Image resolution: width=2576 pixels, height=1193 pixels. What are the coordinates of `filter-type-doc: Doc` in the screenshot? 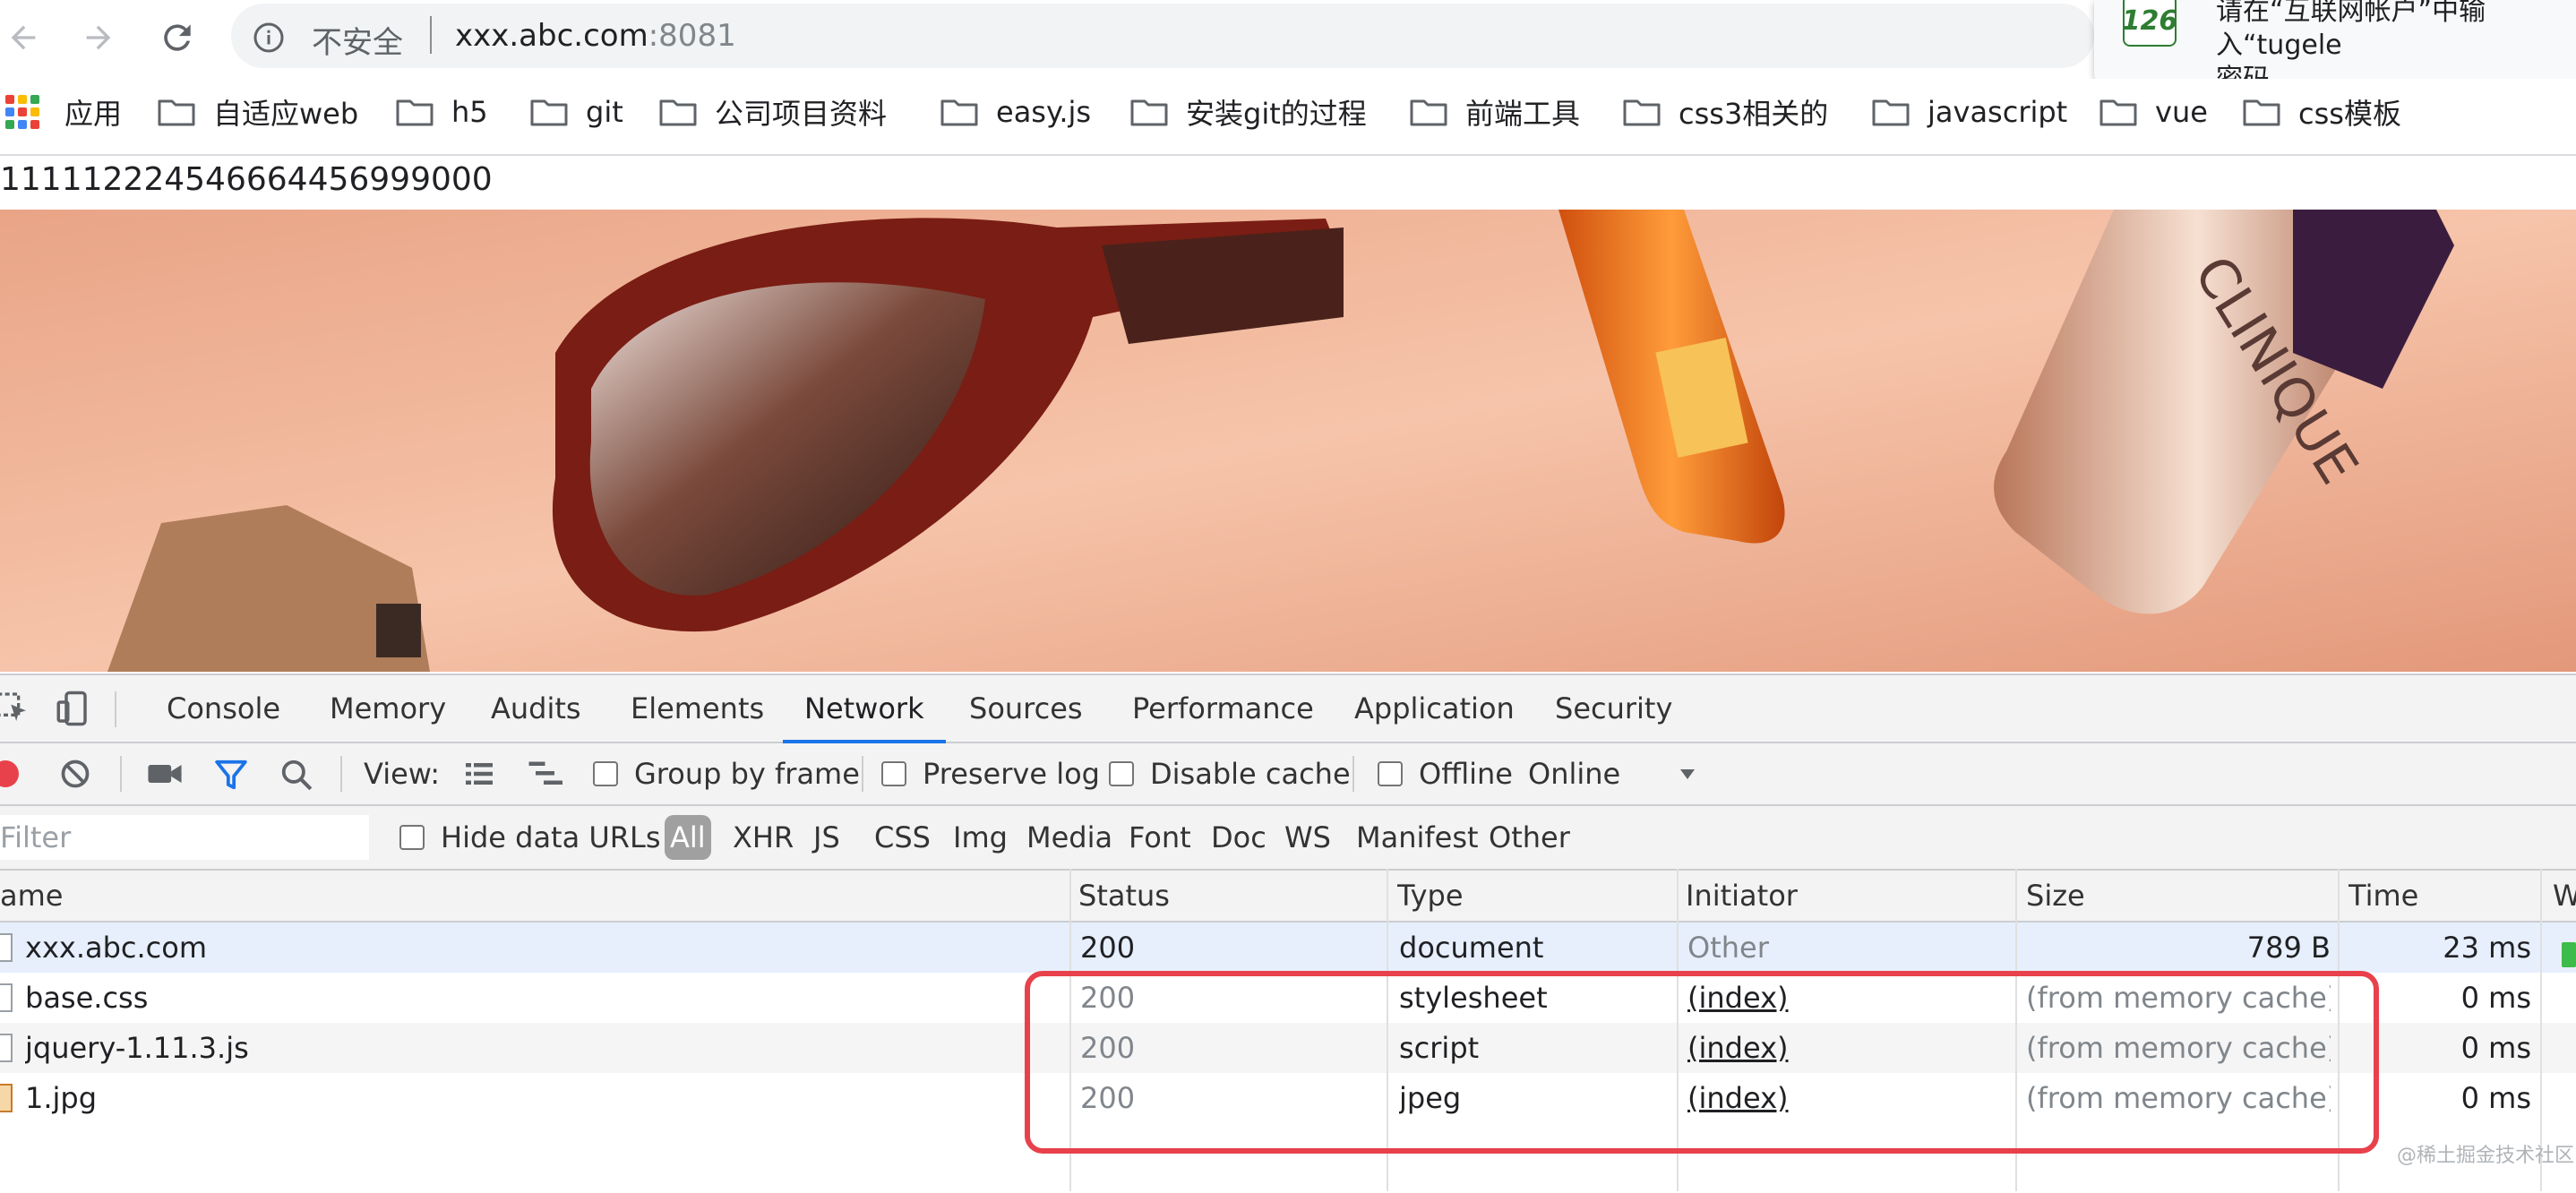 It's located at (1239, 838).